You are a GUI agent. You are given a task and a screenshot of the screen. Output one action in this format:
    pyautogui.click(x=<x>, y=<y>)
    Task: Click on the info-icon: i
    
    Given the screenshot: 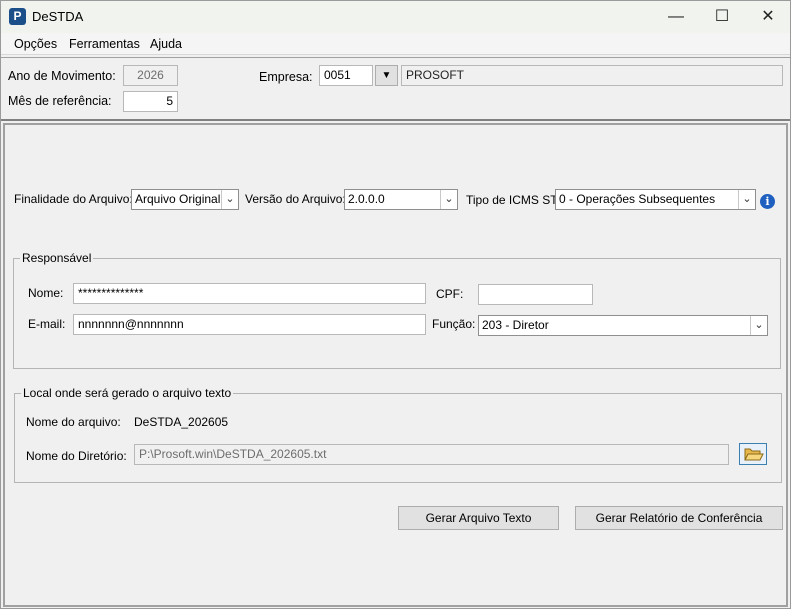 What is the action you would take?
    pyautogui.click(x=767, y=201)
    